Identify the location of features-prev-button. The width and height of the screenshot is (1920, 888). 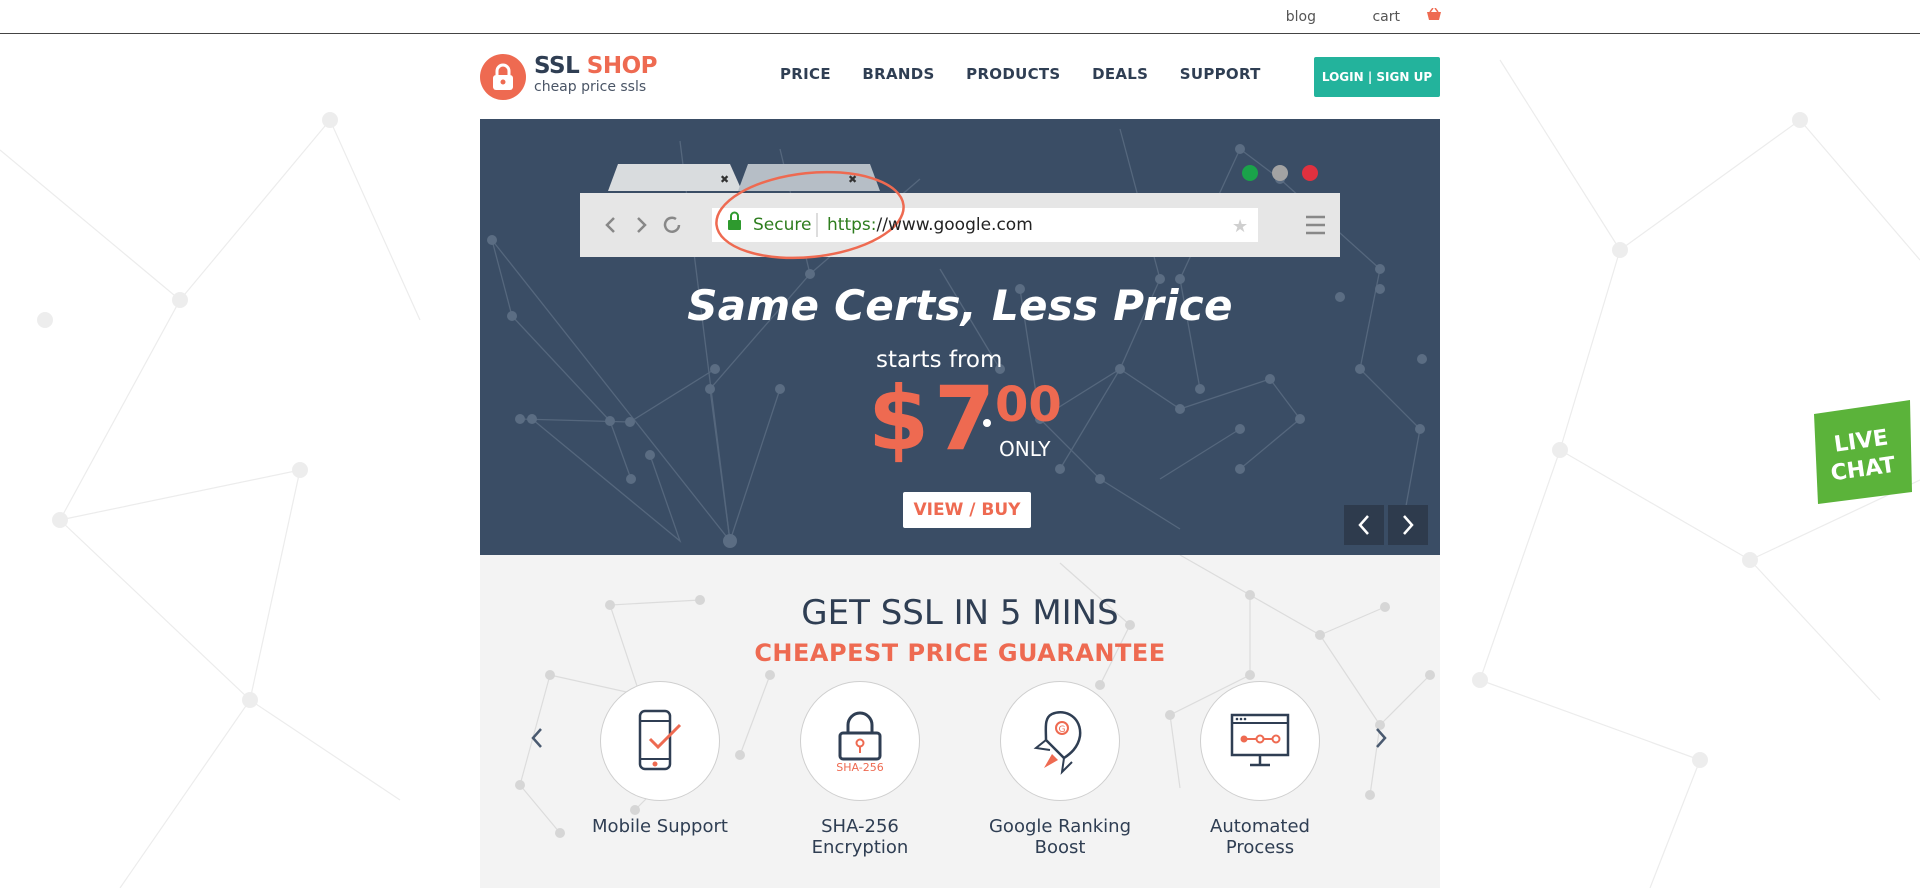
(537, 738).